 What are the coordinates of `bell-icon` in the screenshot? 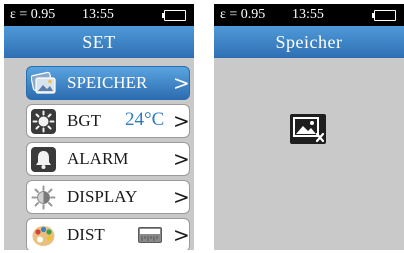 It's located at (43, 159).